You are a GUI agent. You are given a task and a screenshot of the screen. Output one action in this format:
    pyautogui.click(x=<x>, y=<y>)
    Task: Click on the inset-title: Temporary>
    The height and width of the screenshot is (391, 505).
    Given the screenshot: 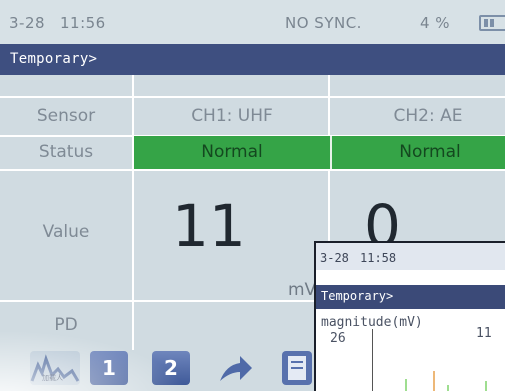 What is the action you would take?
    pyautogui.click(x=357, y=296)
    